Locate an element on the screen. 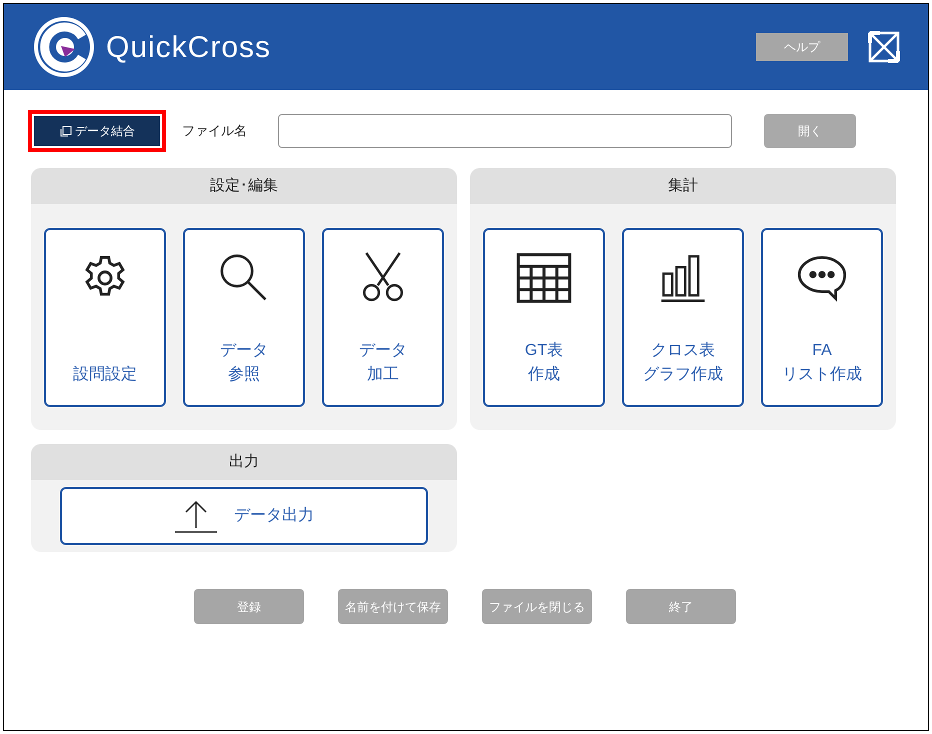 The image size is (932, 734). upload-icon is located at coordinates (196, 516).